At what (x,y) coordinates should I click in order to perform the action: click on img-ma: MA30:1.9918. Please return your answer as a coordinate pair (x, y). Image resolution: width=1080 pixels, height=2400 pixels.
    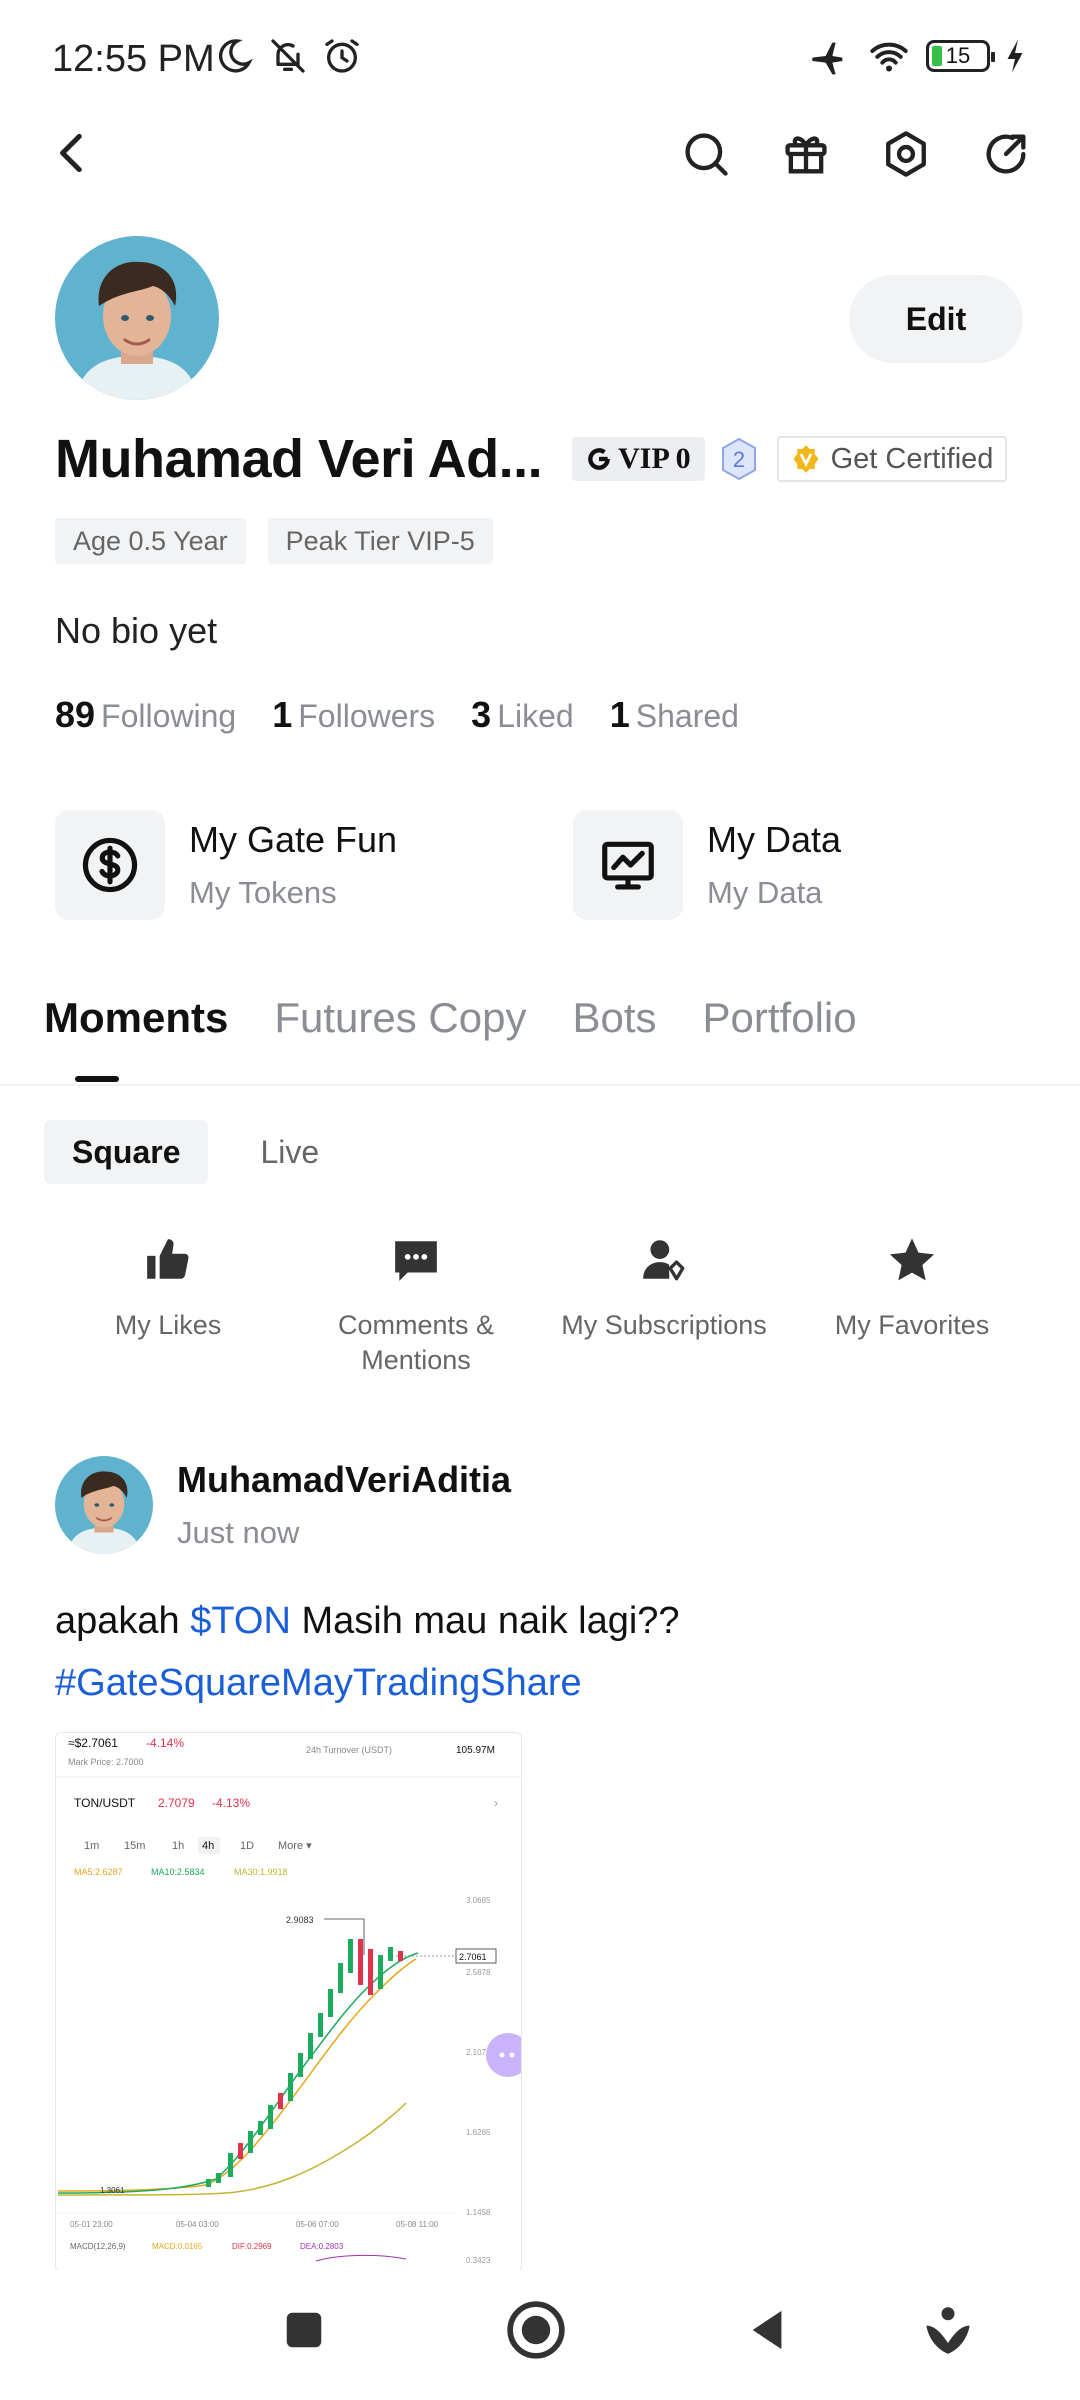
    Looking at the image, I should click on (261, 1872).